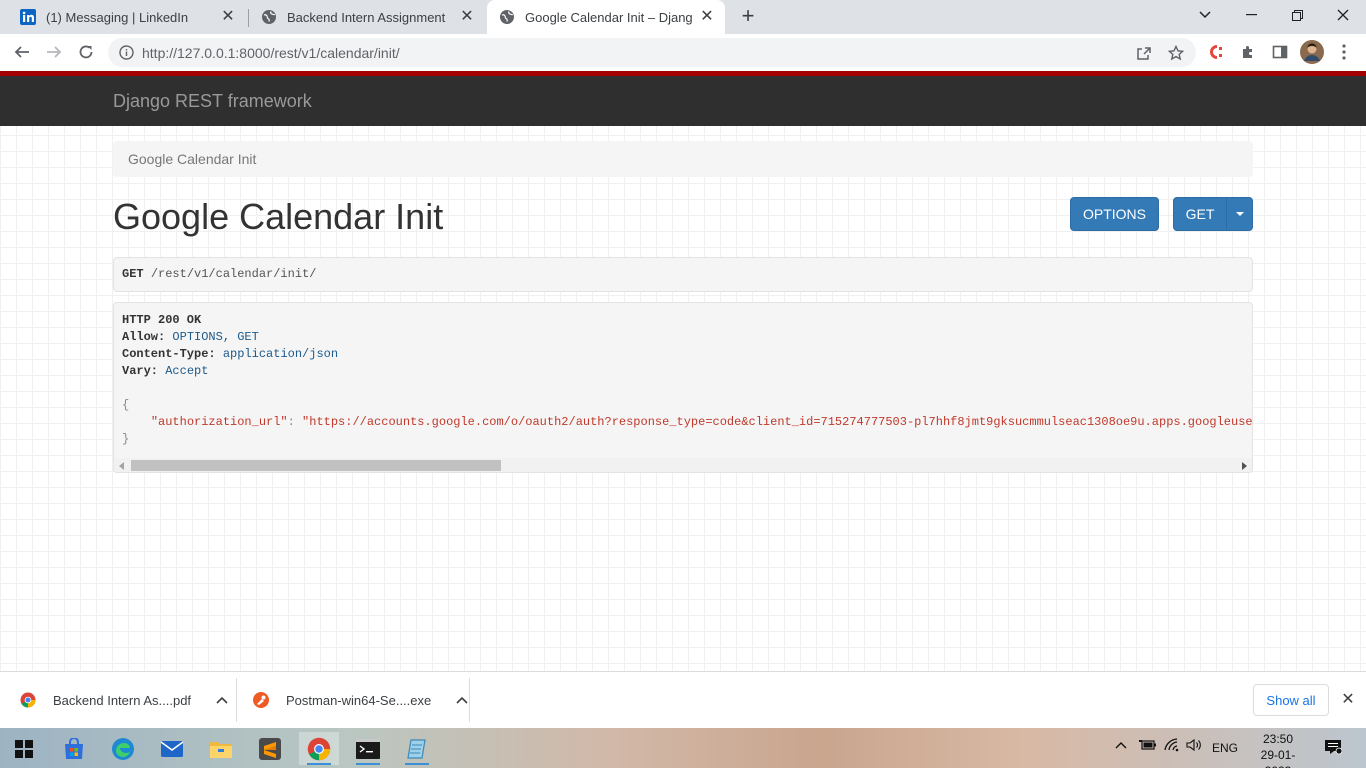 The width and height of the screenshot is (1366, 768). I want to click on download-filename: Backend Intern As....pdf, so click(122, 700).